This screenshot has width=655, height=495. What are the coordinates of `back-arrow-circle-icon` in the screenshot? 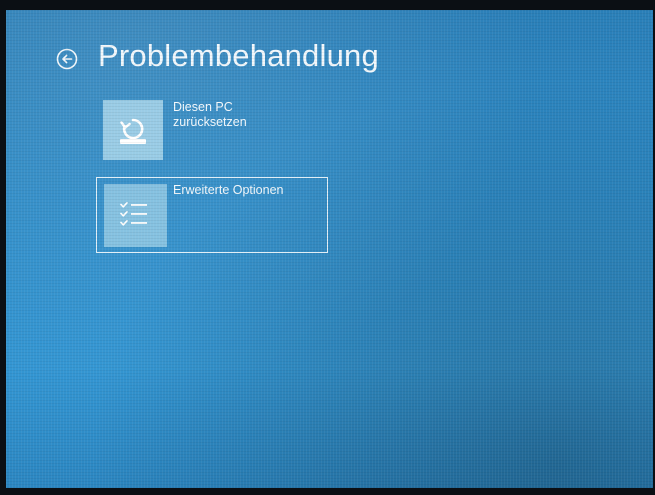 It's located at (67, 59).